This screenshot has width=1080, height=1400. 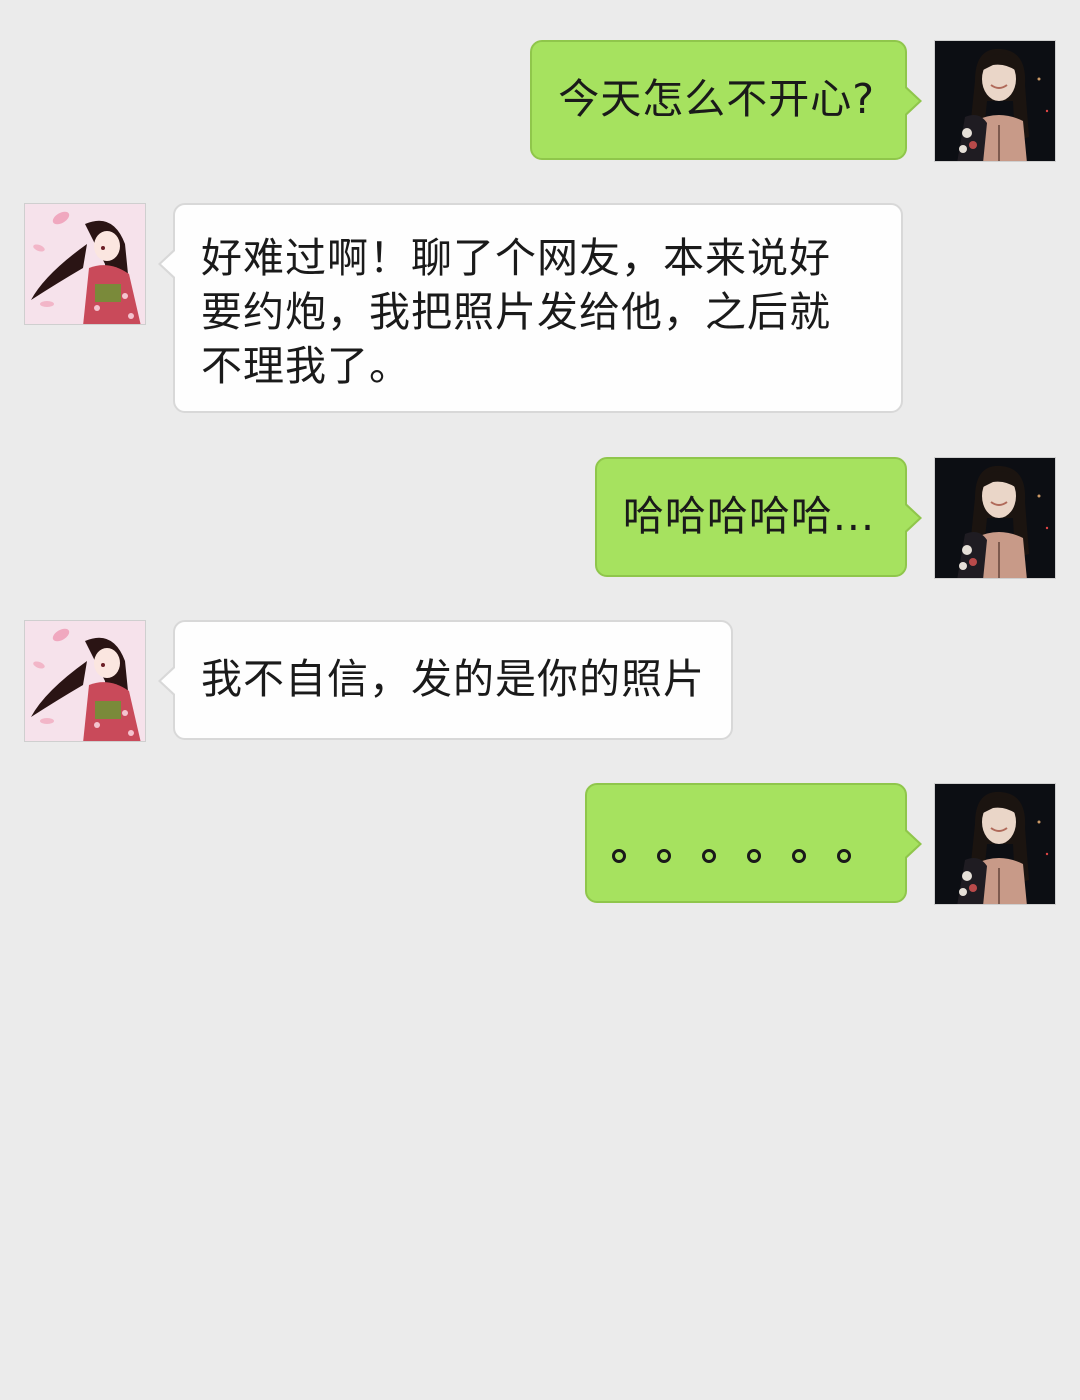 I want to click on message-bubble-incoming: 我不自信，发的是你的照片, so click(x=445, y=680).